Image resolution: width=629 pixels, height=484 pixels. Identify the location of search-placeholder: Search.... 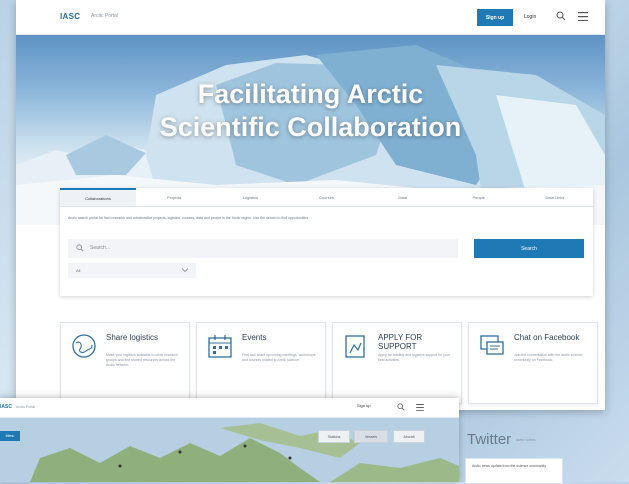
(100, 248).